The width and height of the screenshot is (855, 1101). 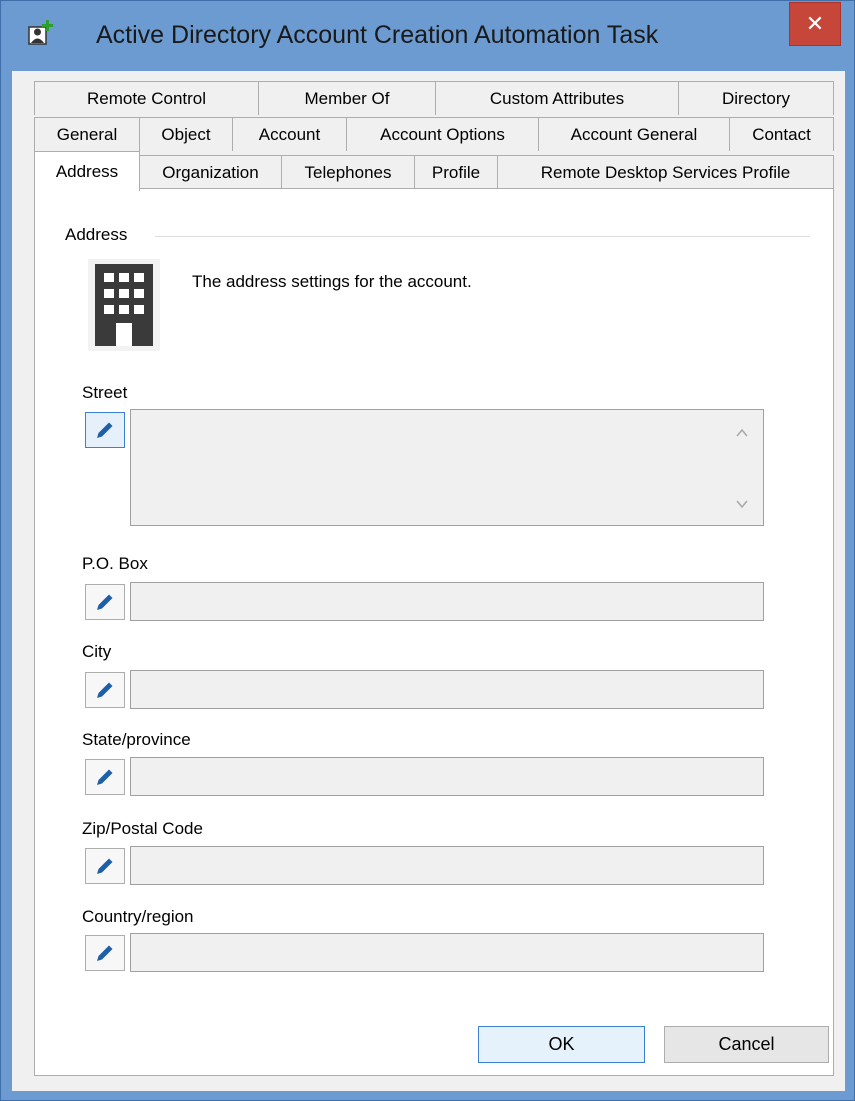 I want to click on zip-postal-code-edit-button, so click(x=105, y=866).